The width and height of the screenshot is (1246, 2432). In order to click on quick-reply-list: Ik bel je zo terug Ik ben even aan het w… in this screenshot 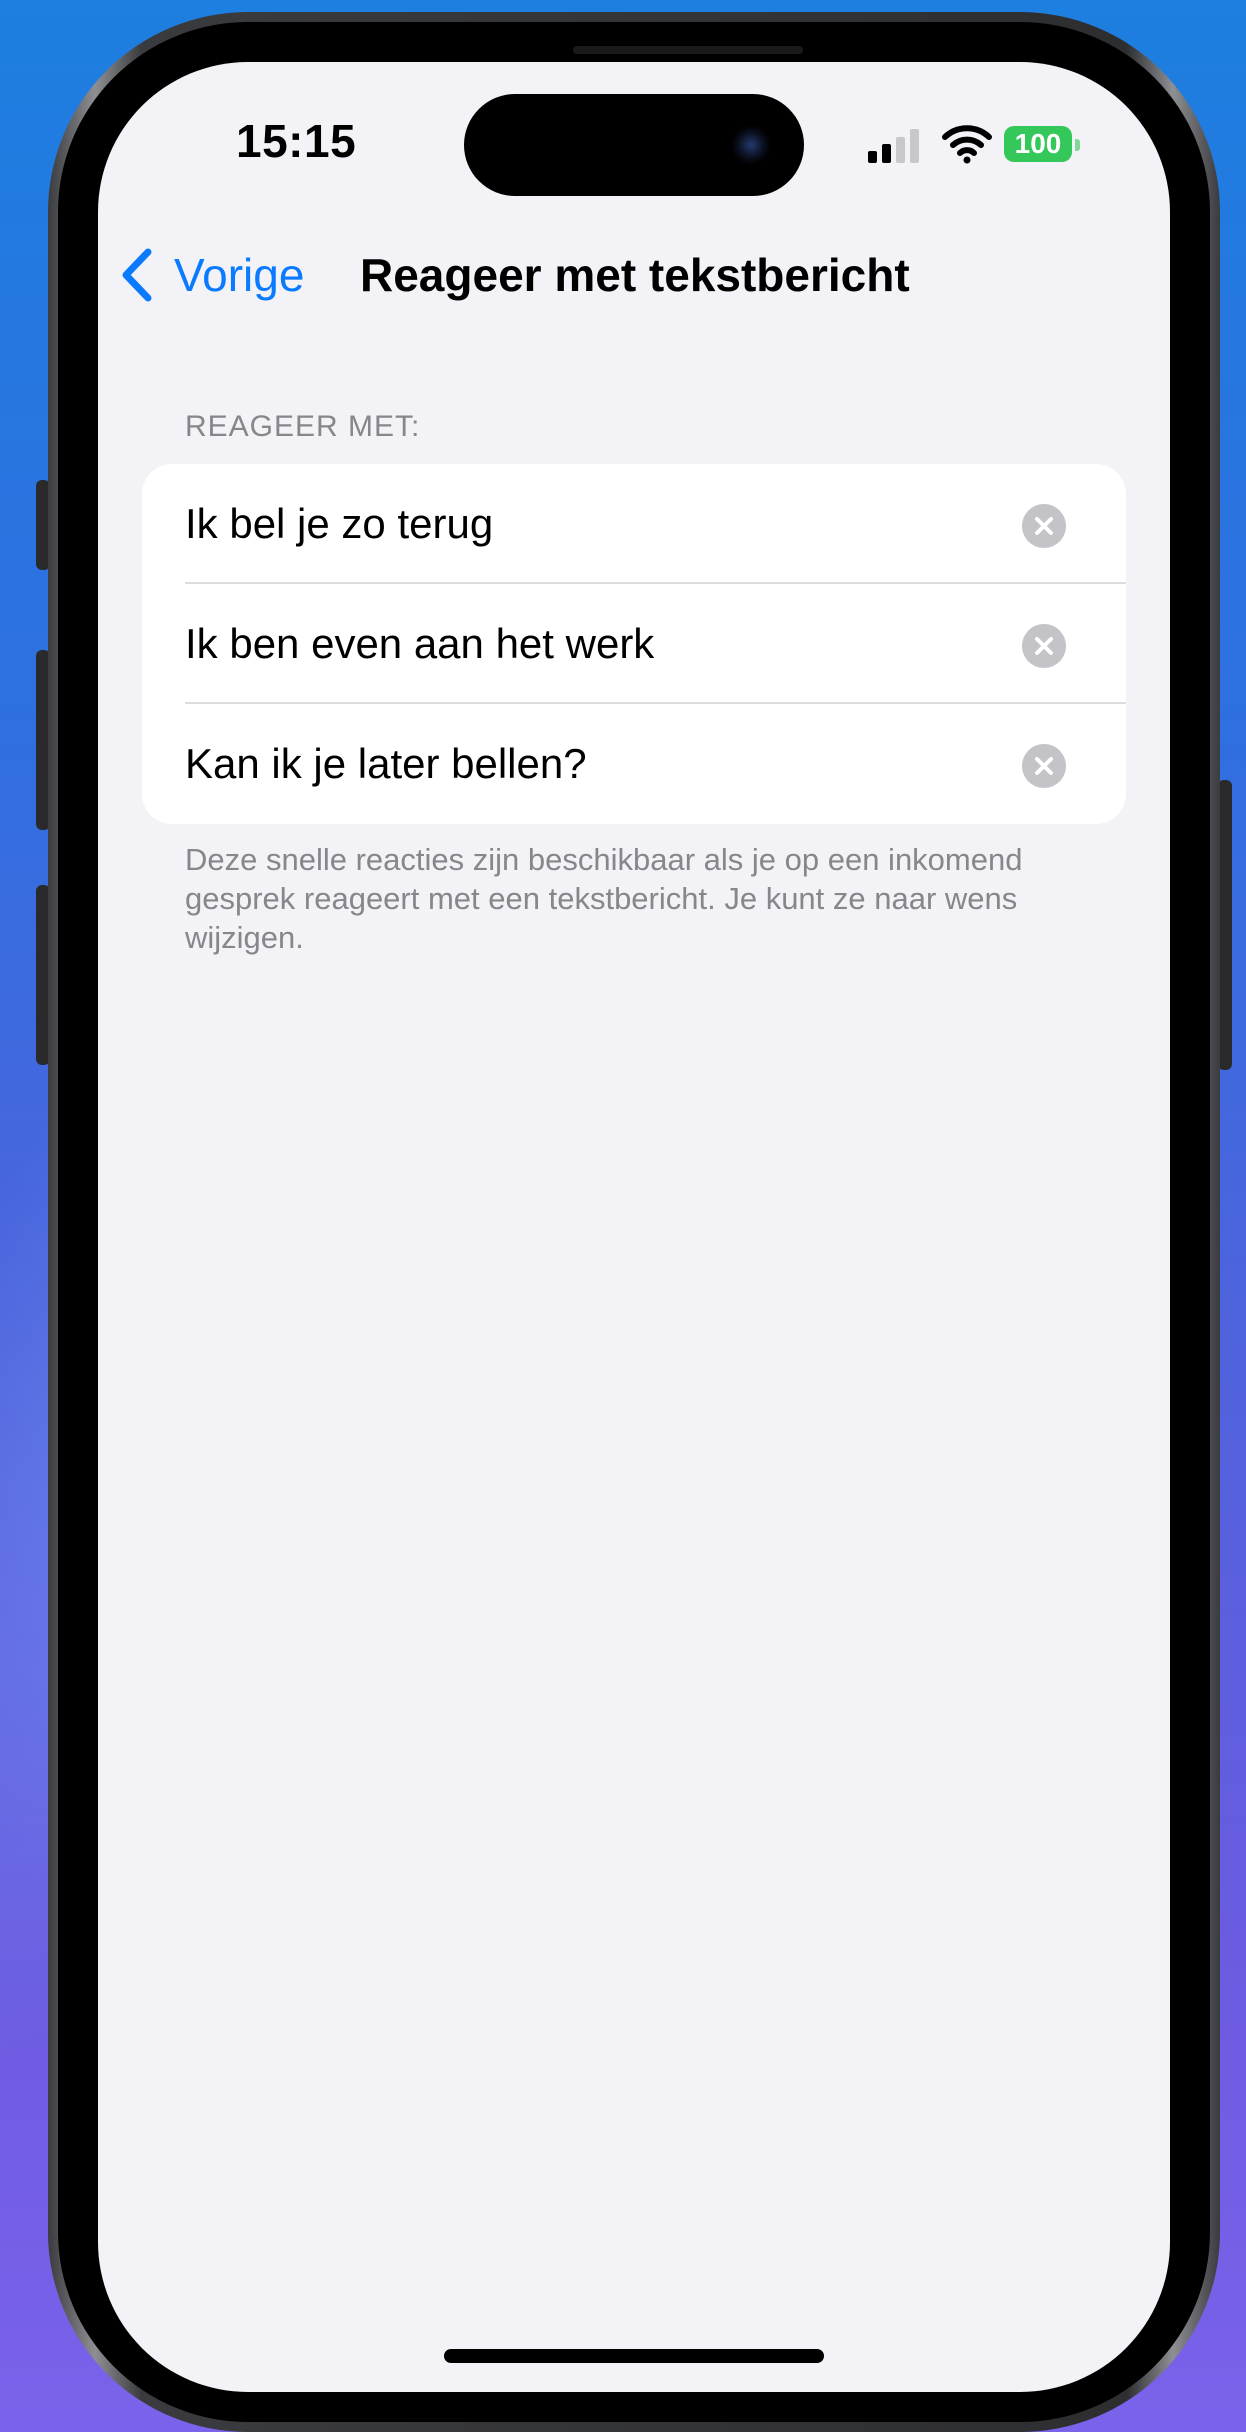, I will do `click(634, 644)`.